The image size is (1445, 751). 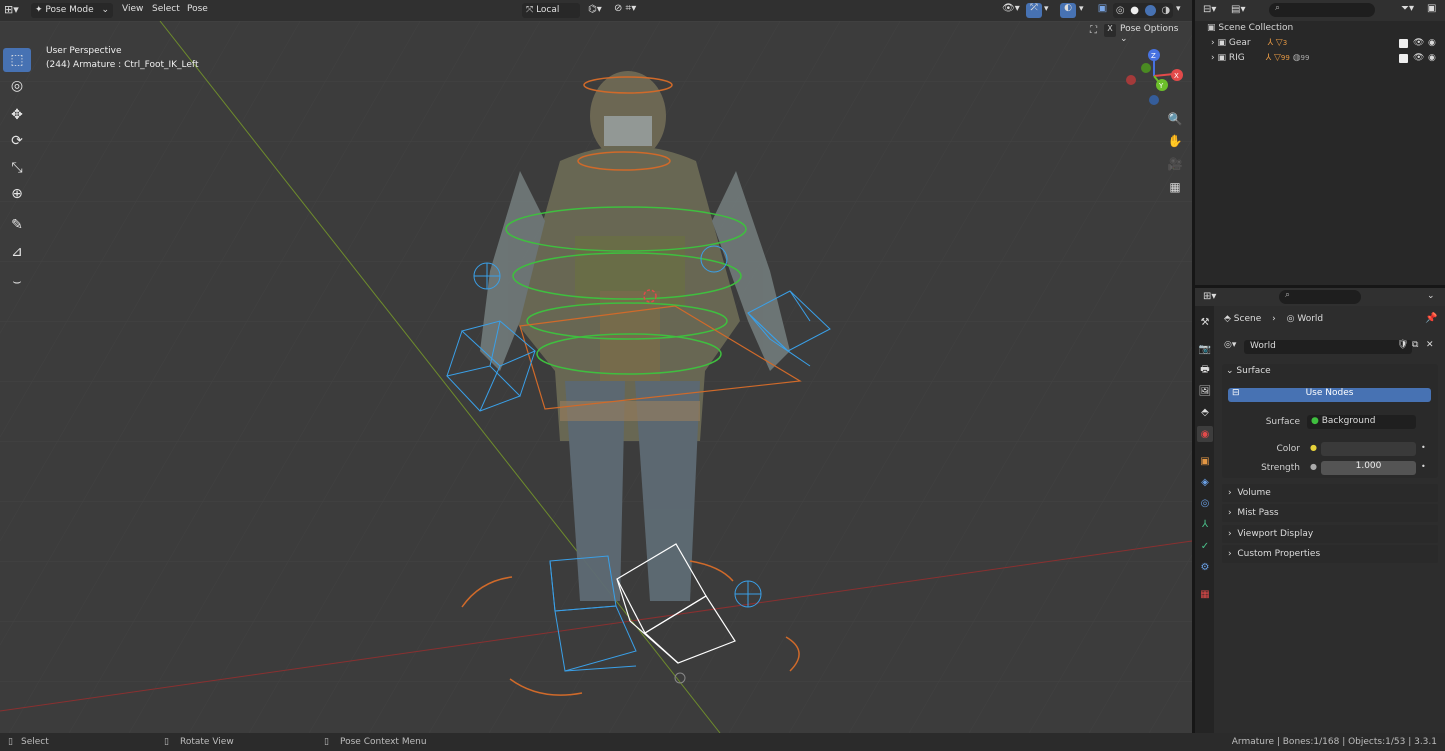 I want to click on use-nodes-button: ⊟ Use Nodes, so click(x=1329, y=395).